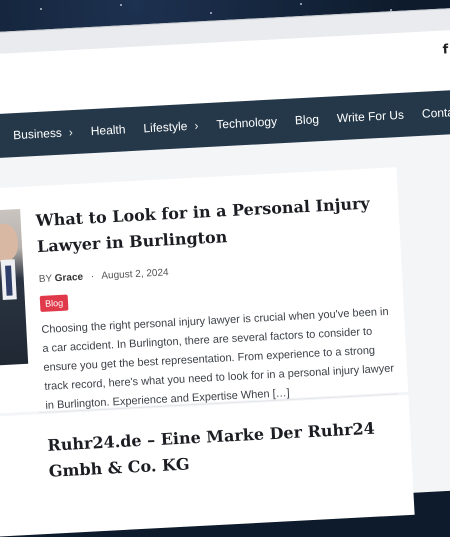 The image size is (450, 537). I want to click on nav-item-business: Business ›, so click(43, 134).